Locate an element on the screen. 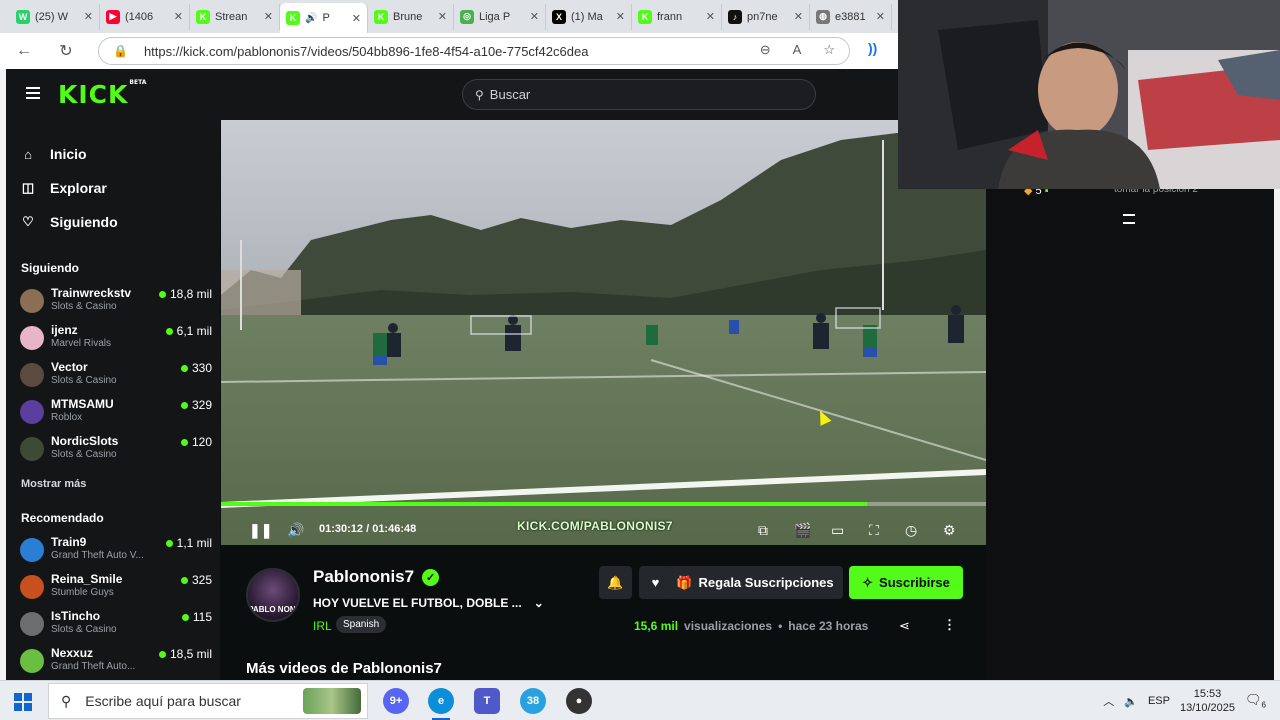 This screenshot has height=720, width=1280. progress-bar is located at coordinates (603, 504).